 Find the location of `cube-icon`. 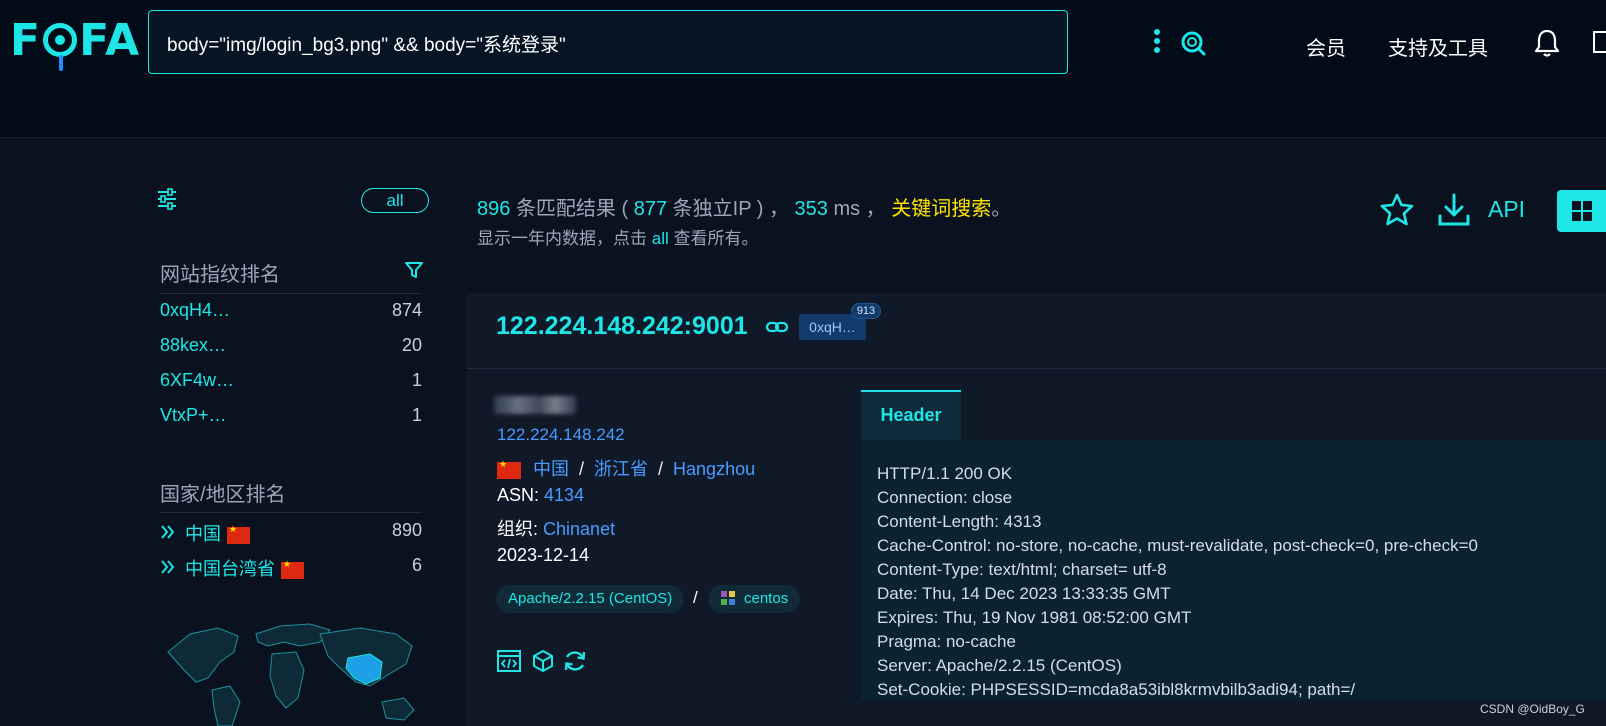

cube-icon is located at coordinates (543, 661).